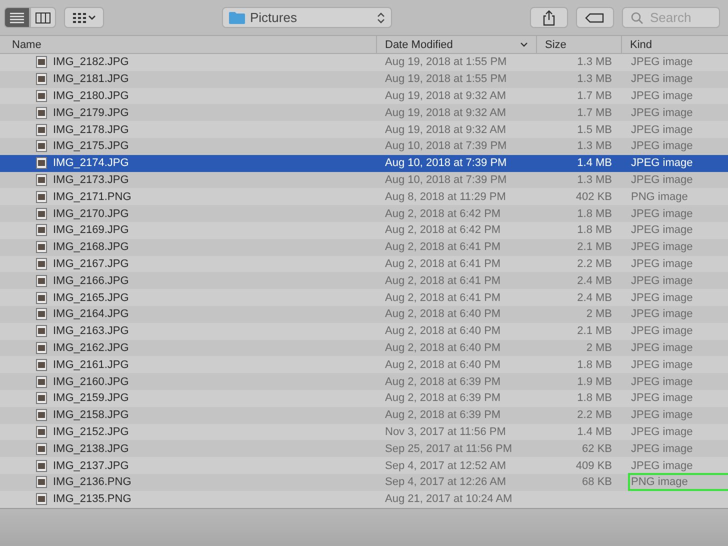 This screenshot has height=546, width=728. I want to click on file-name: IMG_2180.JPG, so click(91, 96).